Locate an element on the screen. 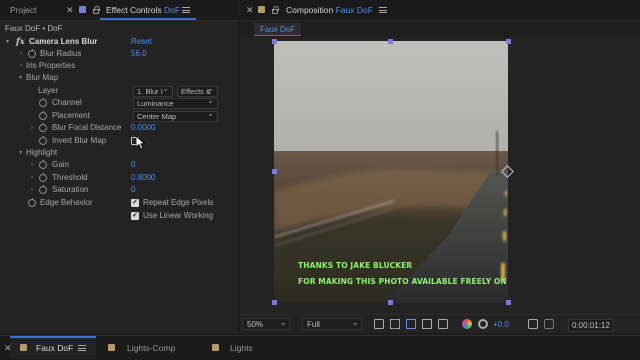 Image resolution: width=640 pixels, height=360 pixels. resolution-dropdown: Full is located at coordinates (332, 323).